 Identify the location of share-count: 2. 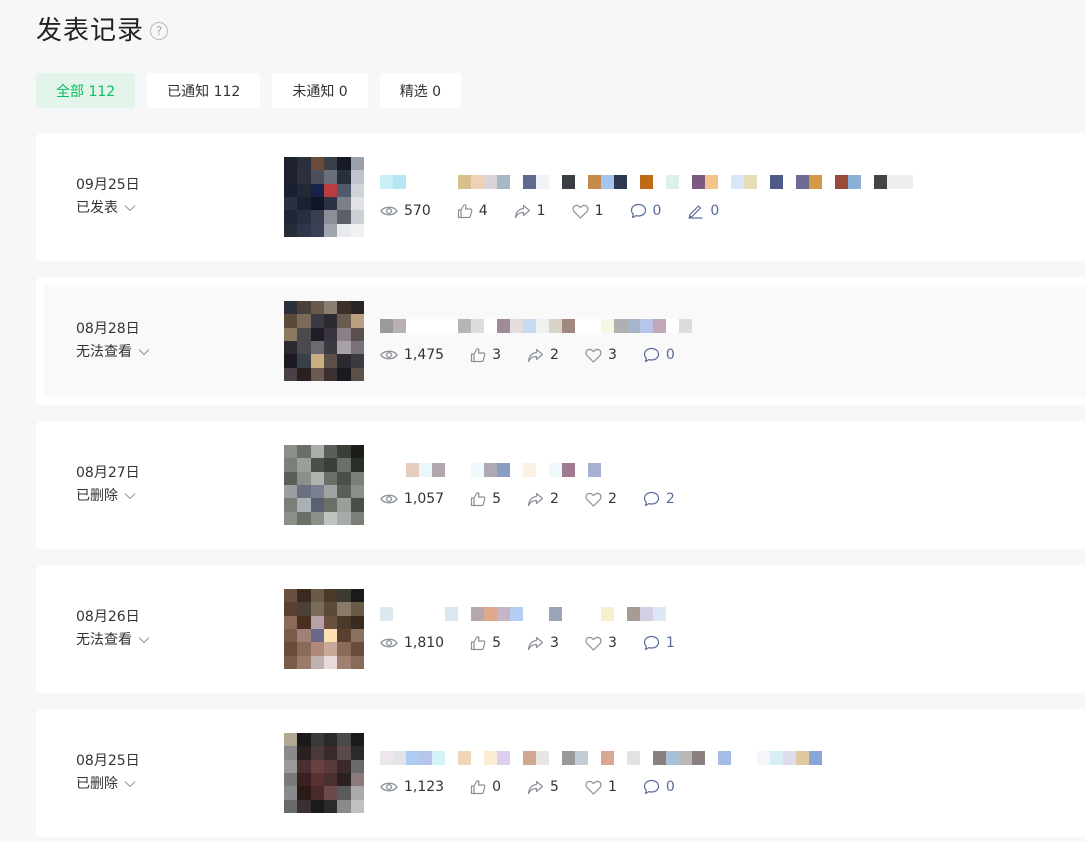
(554, 499).